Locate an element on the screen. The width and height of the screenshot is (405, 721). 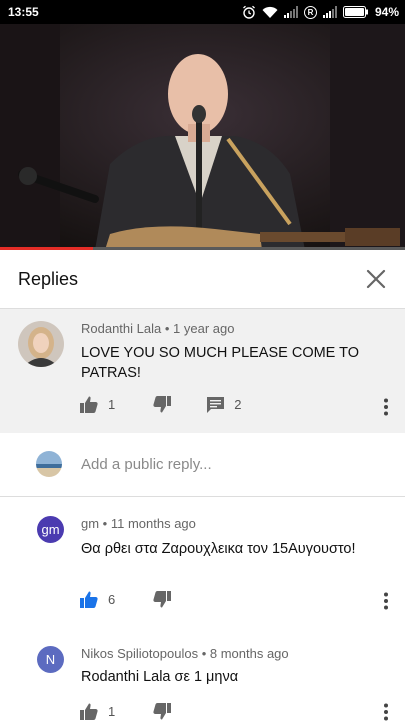
comment-author: Nikos Spiliotopoulos is located at coordinates (139, 653).